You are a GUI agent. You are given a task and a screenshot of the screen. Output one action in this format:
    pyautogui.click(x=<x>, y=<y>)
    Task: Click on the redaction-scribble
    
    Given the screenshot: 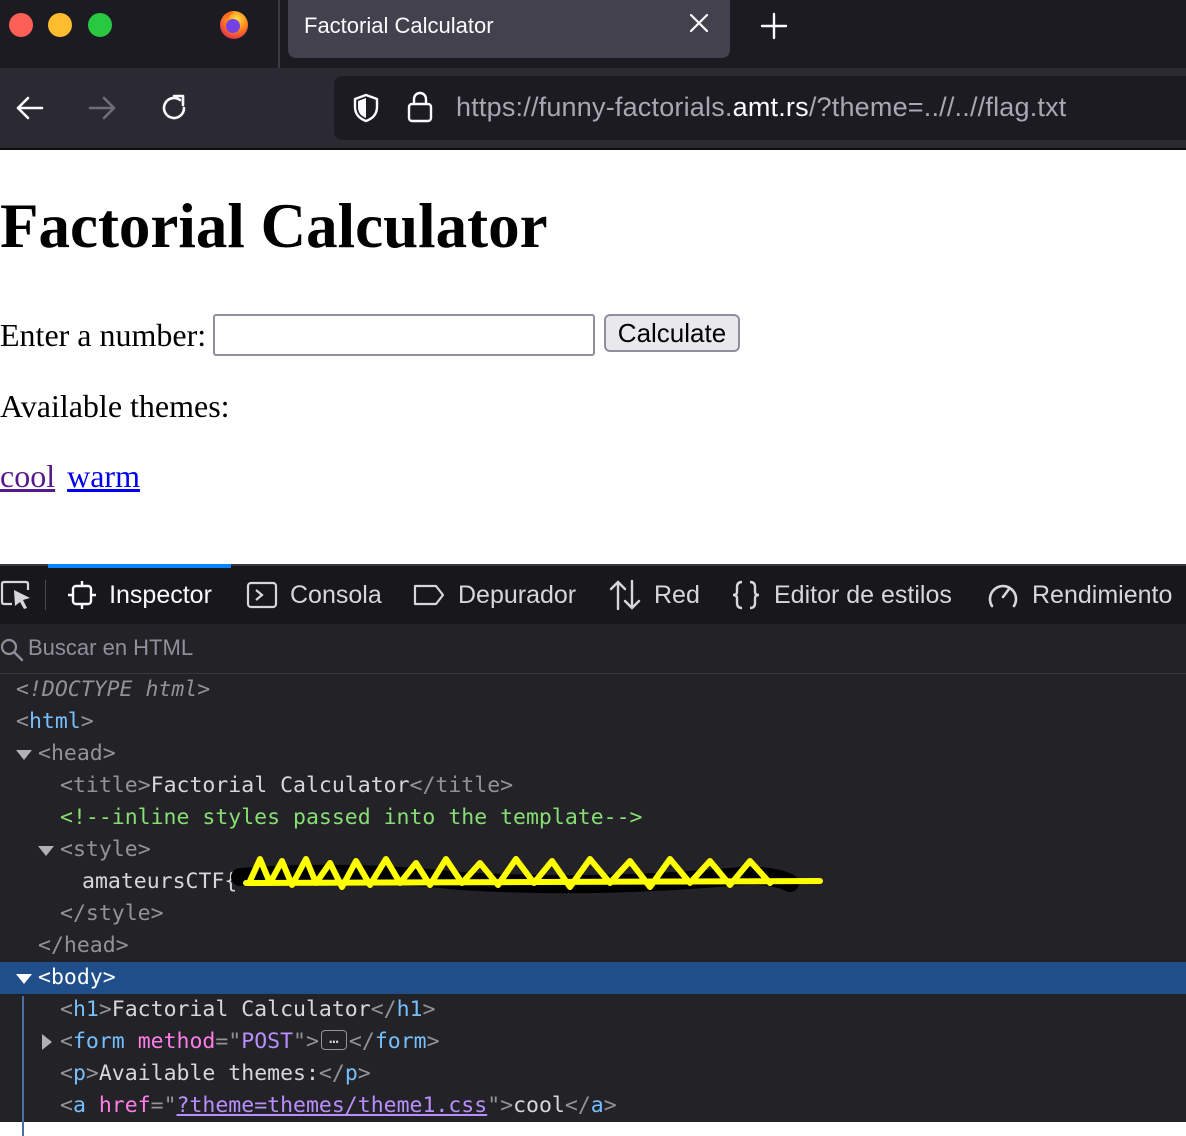 What is the action you would take?
    pyautogui.click(x=527, y=875)
    